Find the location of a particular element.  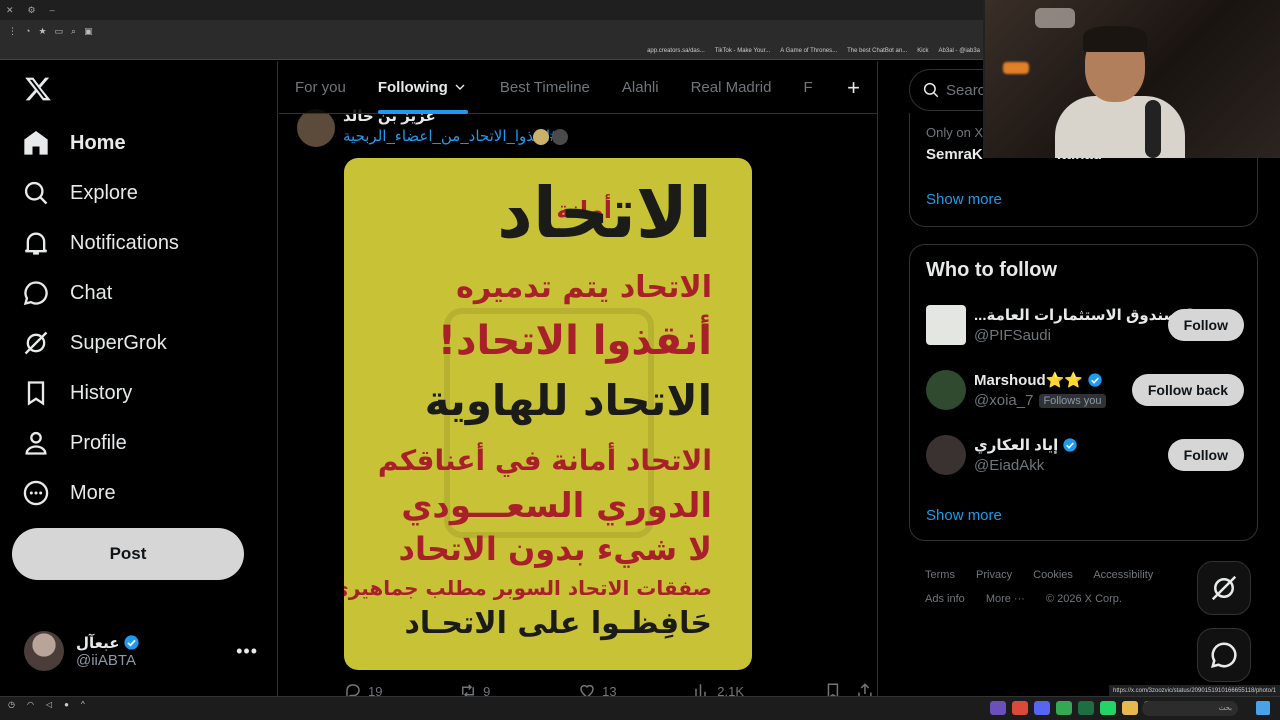

nav-history: History is located at coordinates (77, 393).